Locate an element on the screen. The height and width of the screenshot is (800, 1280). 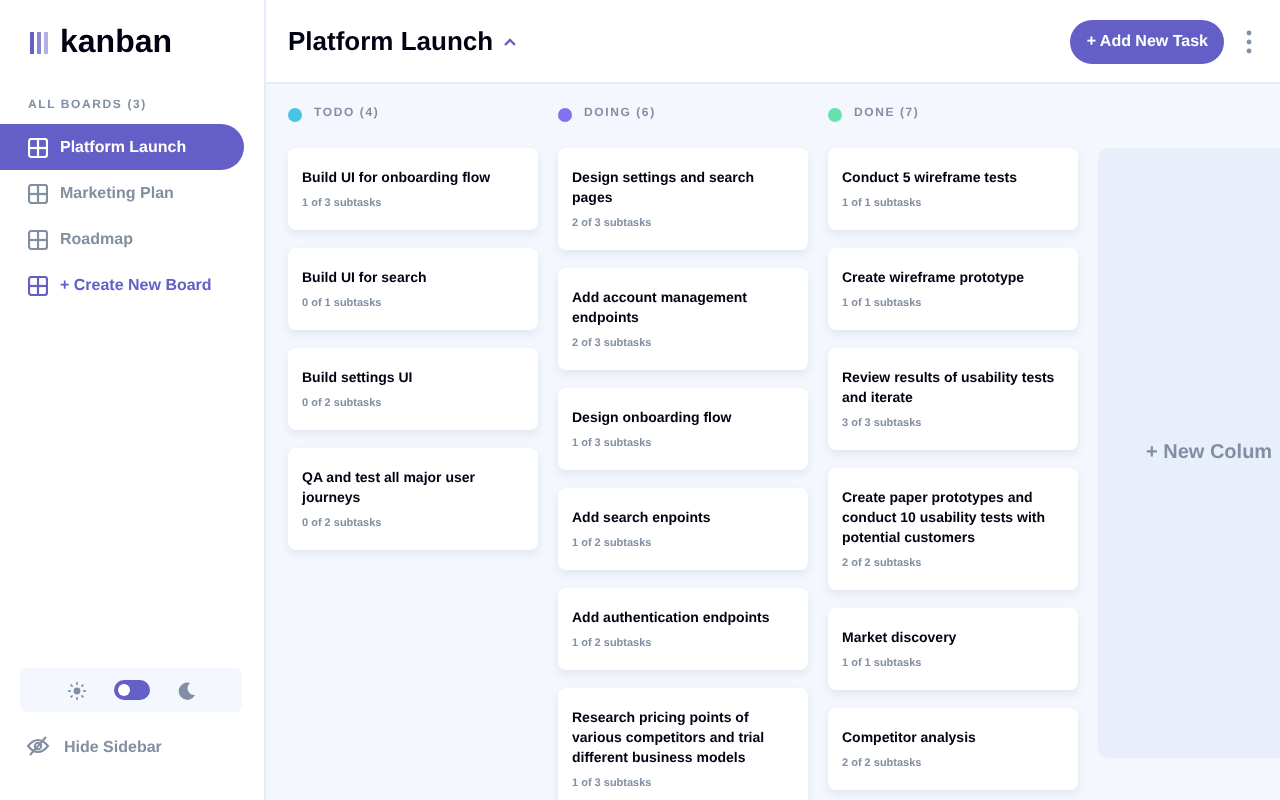
moon-icon is located at coordinates (186, 690).